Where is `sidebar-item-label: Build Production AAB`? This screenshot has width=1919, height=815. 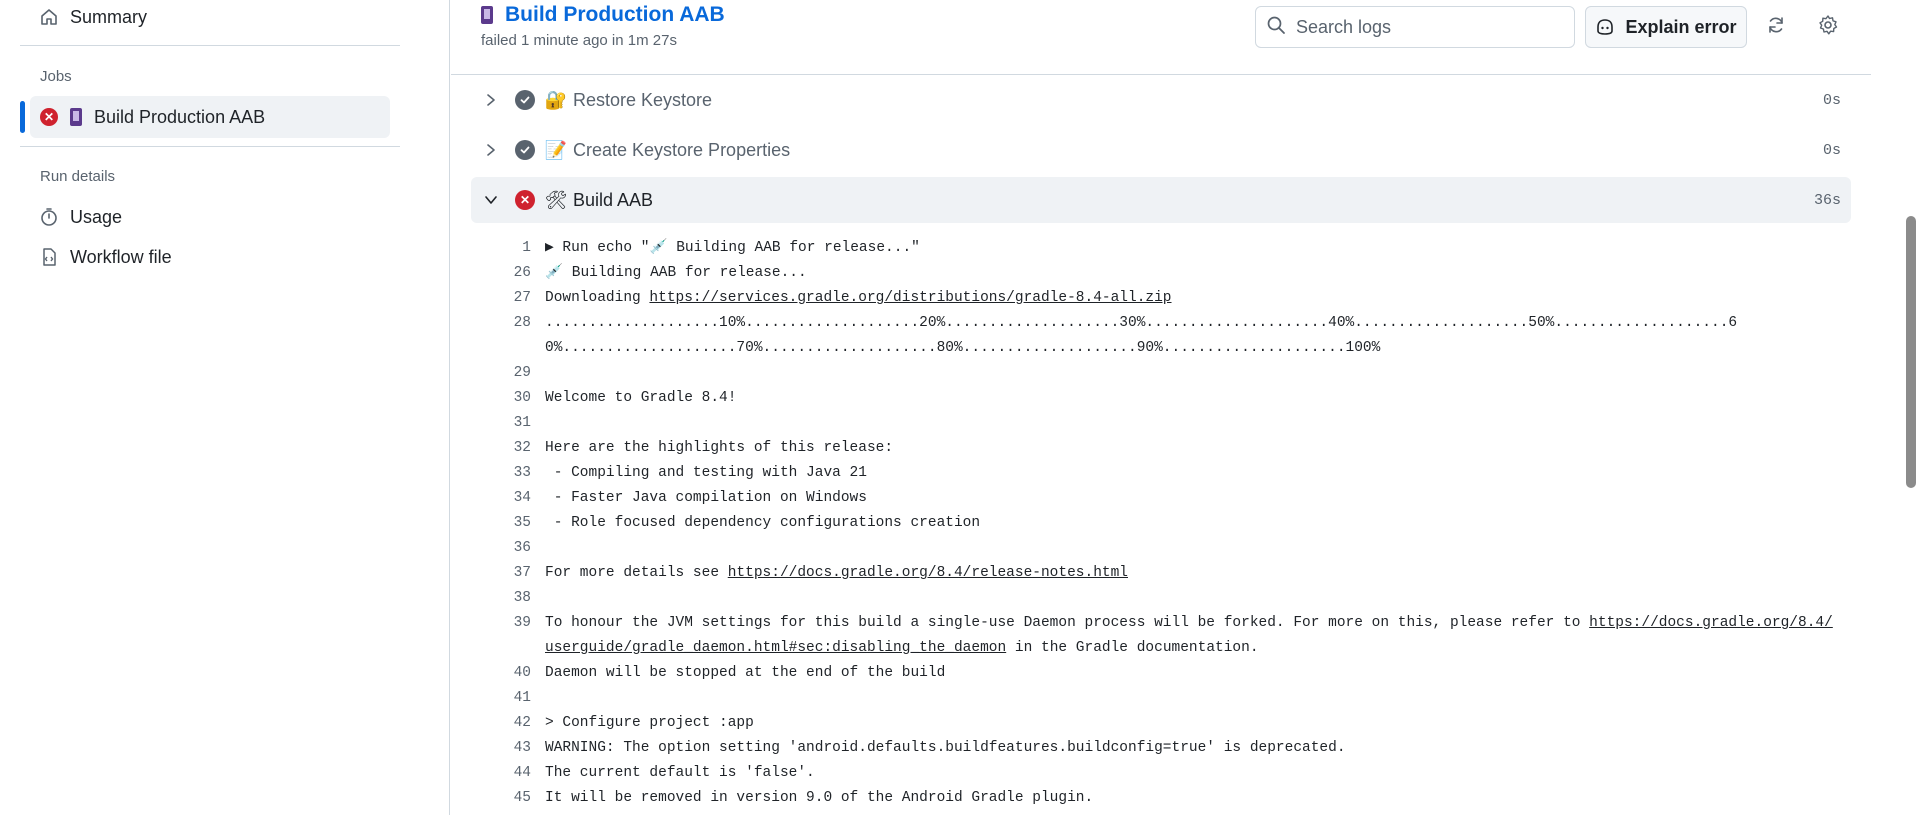 sidebar-item-label: Build Production AAB is located at coordinates (180, 116).